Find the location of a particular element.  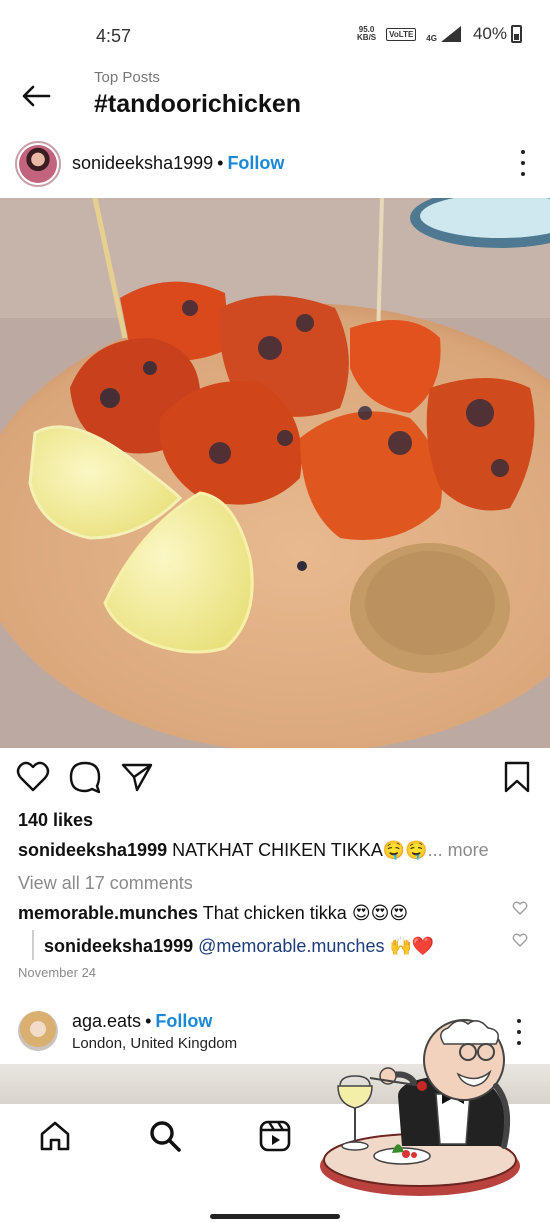

next-post-user-line: aga.eats • Follow is located at coordinates (142, 1021).